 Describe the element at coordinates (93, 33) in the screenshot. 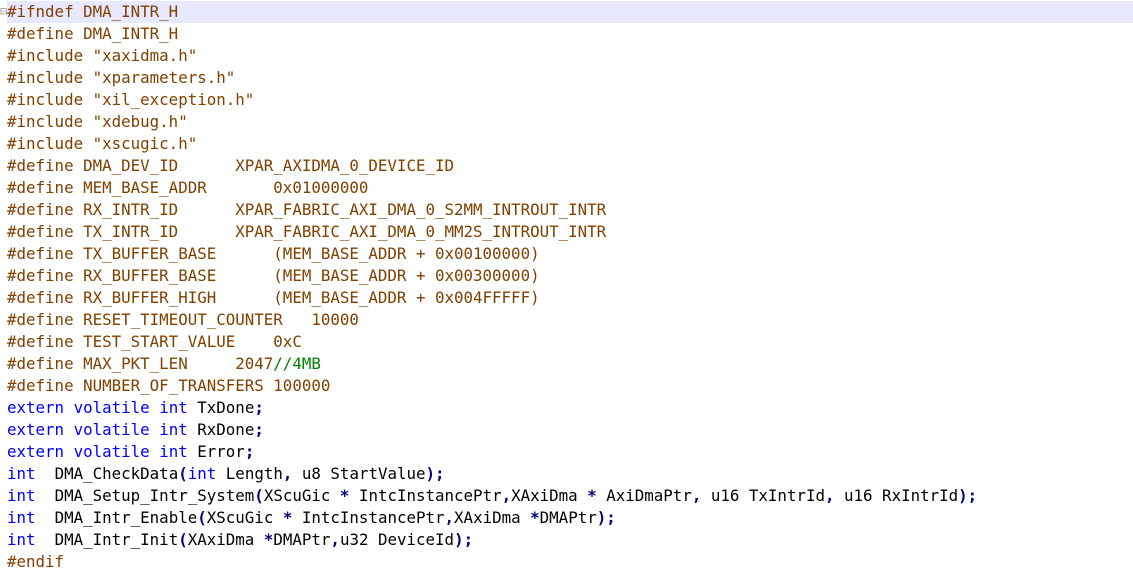

I see `code-token: #define DMA_INTR_H` at that location.